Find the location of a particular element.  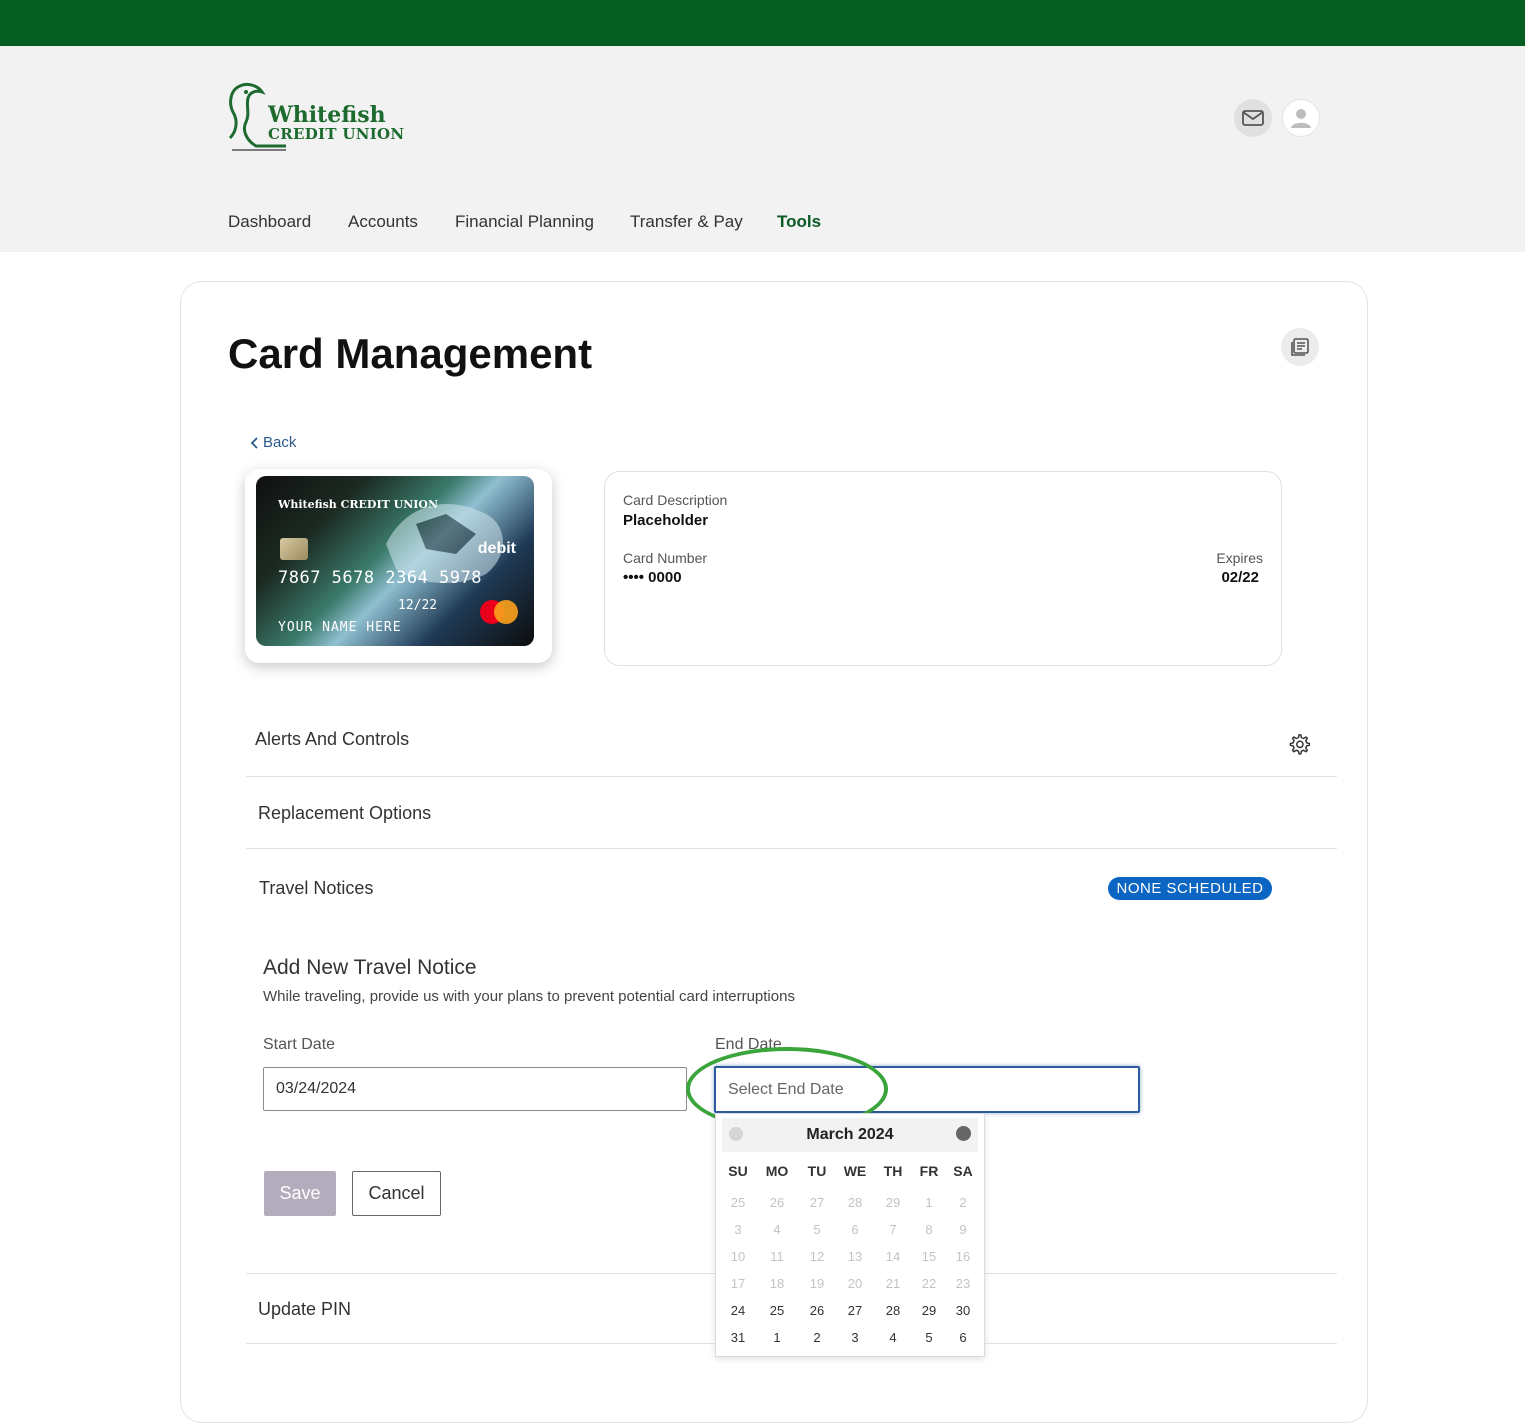

card-type: debit is located at coordinates (496, 548).